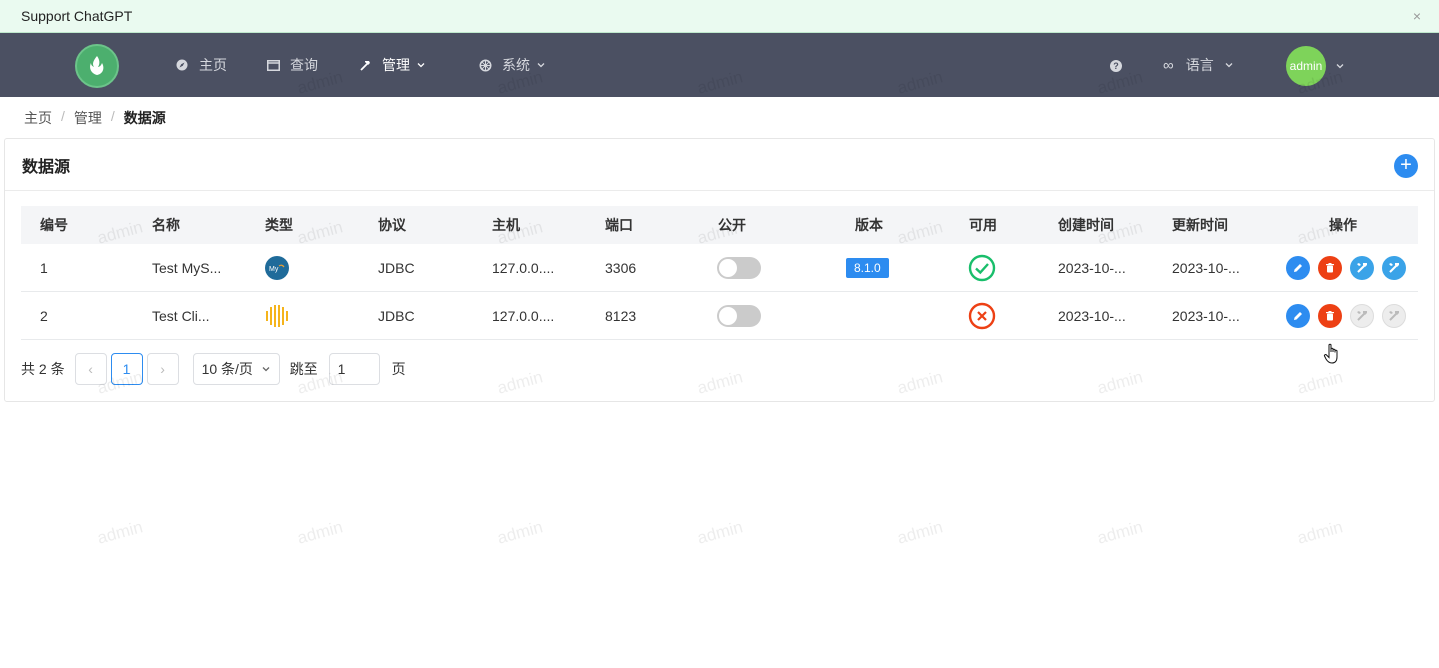  What do you see at coordinates (365, 65) in the screenshot?
I see `hammer-icon` at bounding box center [365, 65].